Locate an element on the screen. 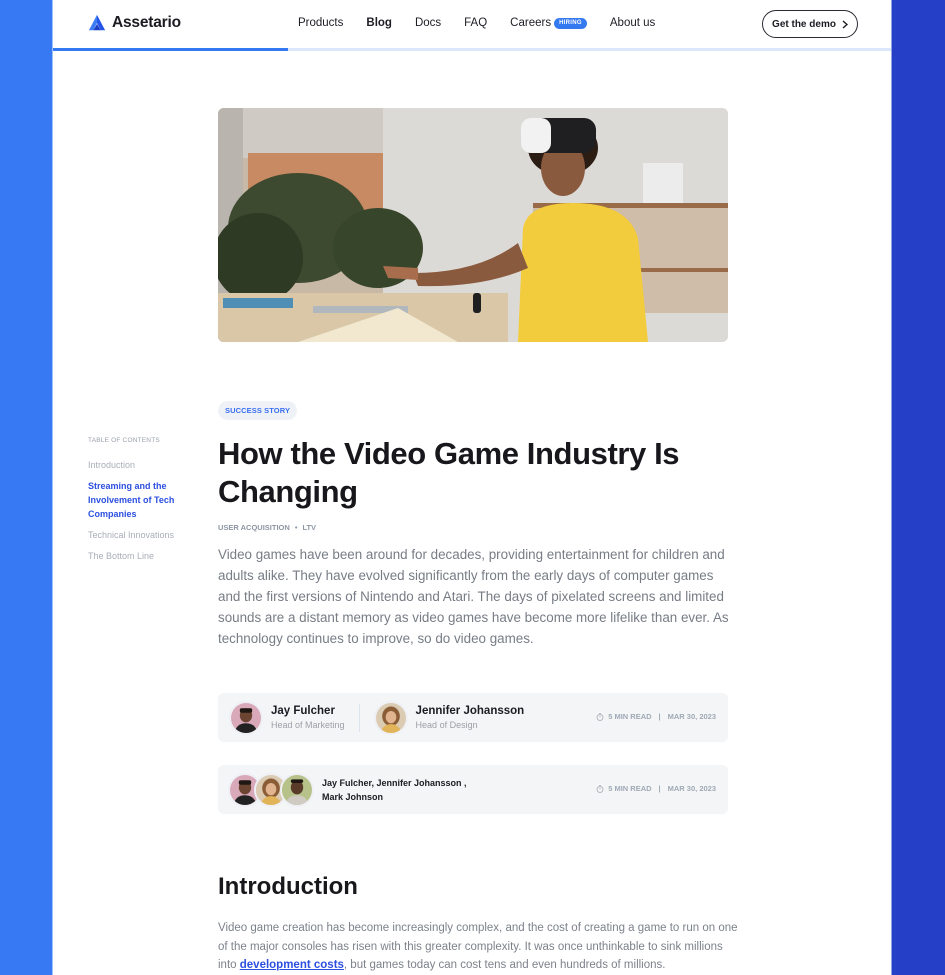 The width and height of the screenshot is (945, 975). background-right-panel is located at coordinates (918, 487).